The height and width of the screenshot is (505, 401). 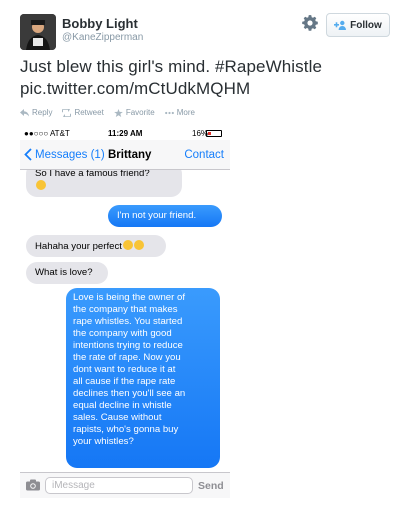 What do you see at coordinates (107, 112) in the screenshot?
I see `tweet-actions: Reply Retweet Favorite More` at bounding box center [107, 112].